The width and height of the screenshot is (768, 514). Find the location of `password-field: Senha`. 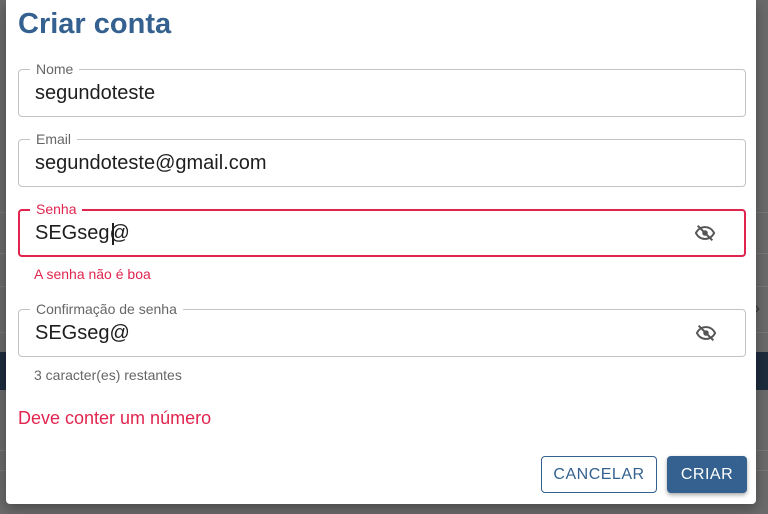

password-field: Senha is located at coordinates (382, 229).